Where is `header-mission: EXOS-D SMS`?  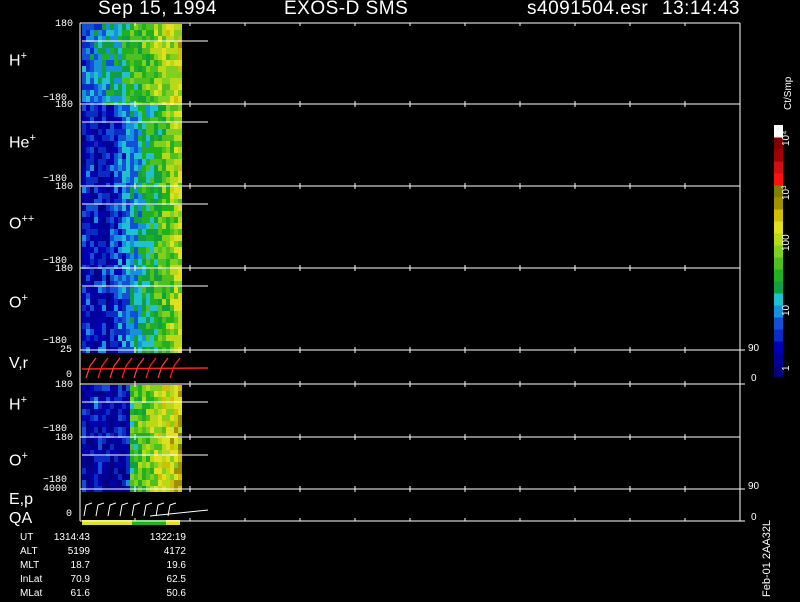
header-mission: EXOS-D SMS is located at coordinates (346, 9).